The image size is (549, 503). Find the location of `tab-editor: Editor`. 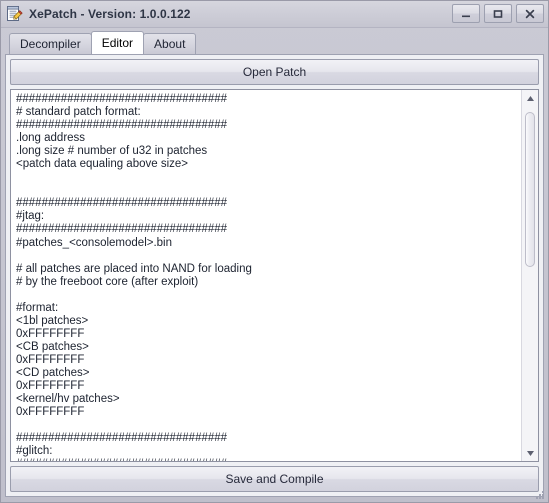

tab-editor: Editor is located at coordinates (117, 42).